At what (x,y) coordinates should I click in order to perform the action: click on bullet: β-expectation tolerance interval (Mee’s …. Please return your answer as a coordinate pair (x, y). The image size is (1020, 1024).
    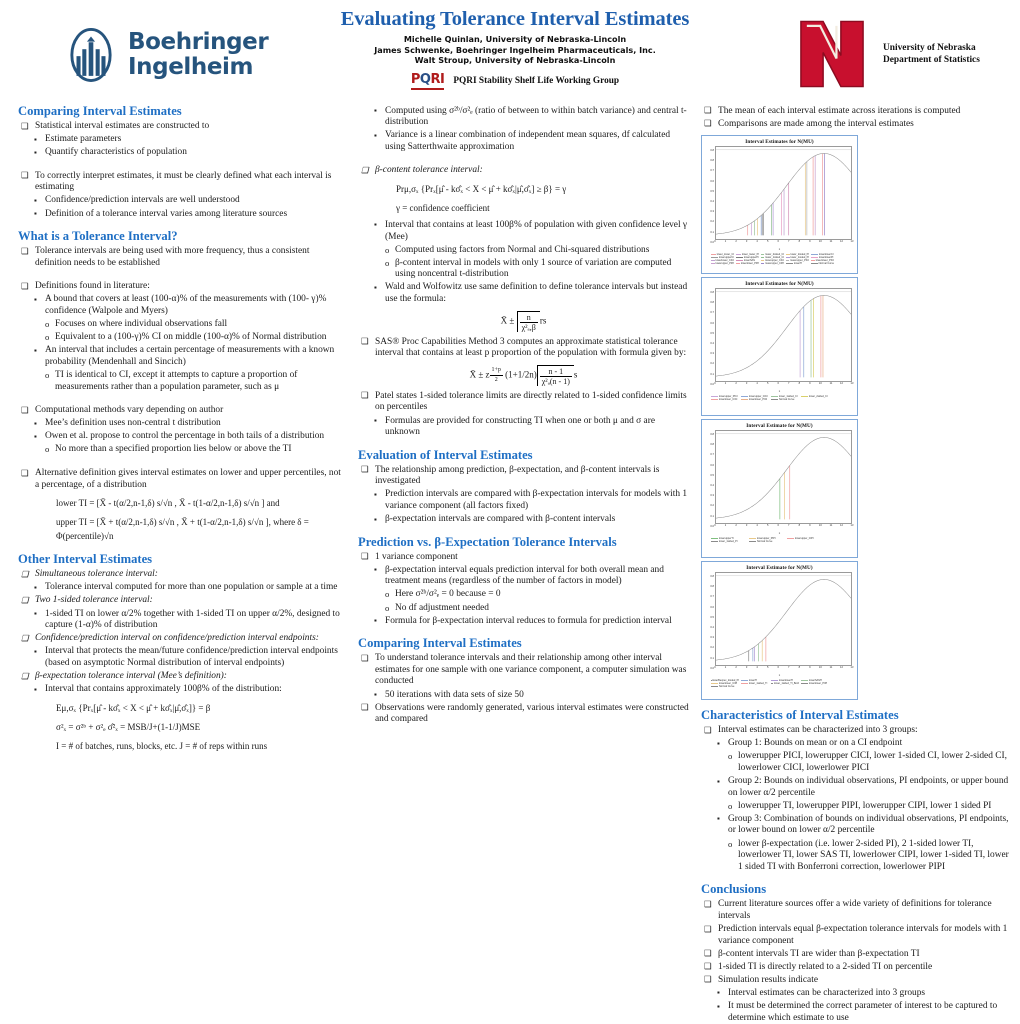
    Looking at the image, I should click on (180, 677).